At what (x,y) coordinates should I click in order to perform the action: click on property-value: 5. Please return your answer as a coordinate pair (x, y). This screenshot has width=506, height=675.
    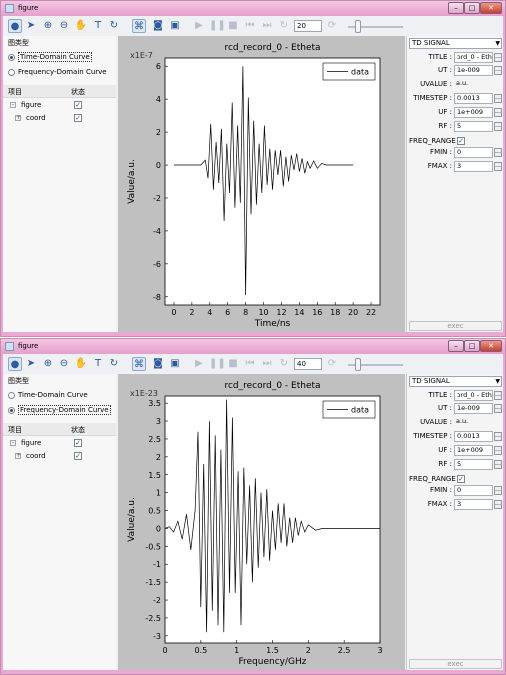
    Looking at the image, I should click on (473, 126).